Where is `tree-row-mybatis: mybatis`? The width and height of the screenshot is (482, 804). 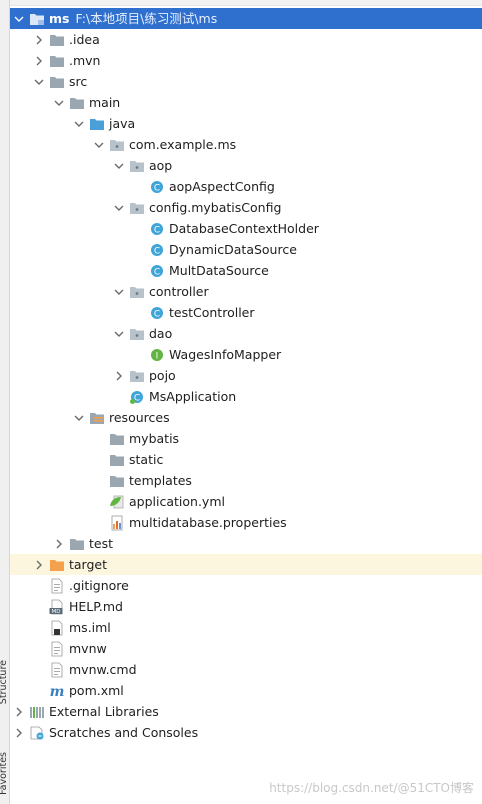 tree-row-mybatis: mybatis is located at coordinates (246, 438).